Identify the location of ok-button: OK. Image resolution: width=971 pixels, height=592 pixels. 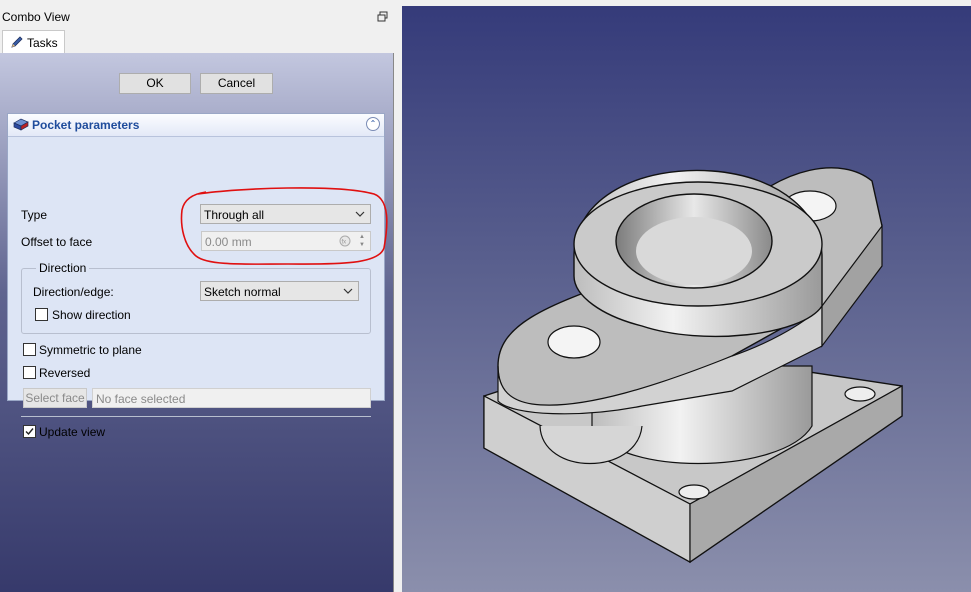
(155, 83).